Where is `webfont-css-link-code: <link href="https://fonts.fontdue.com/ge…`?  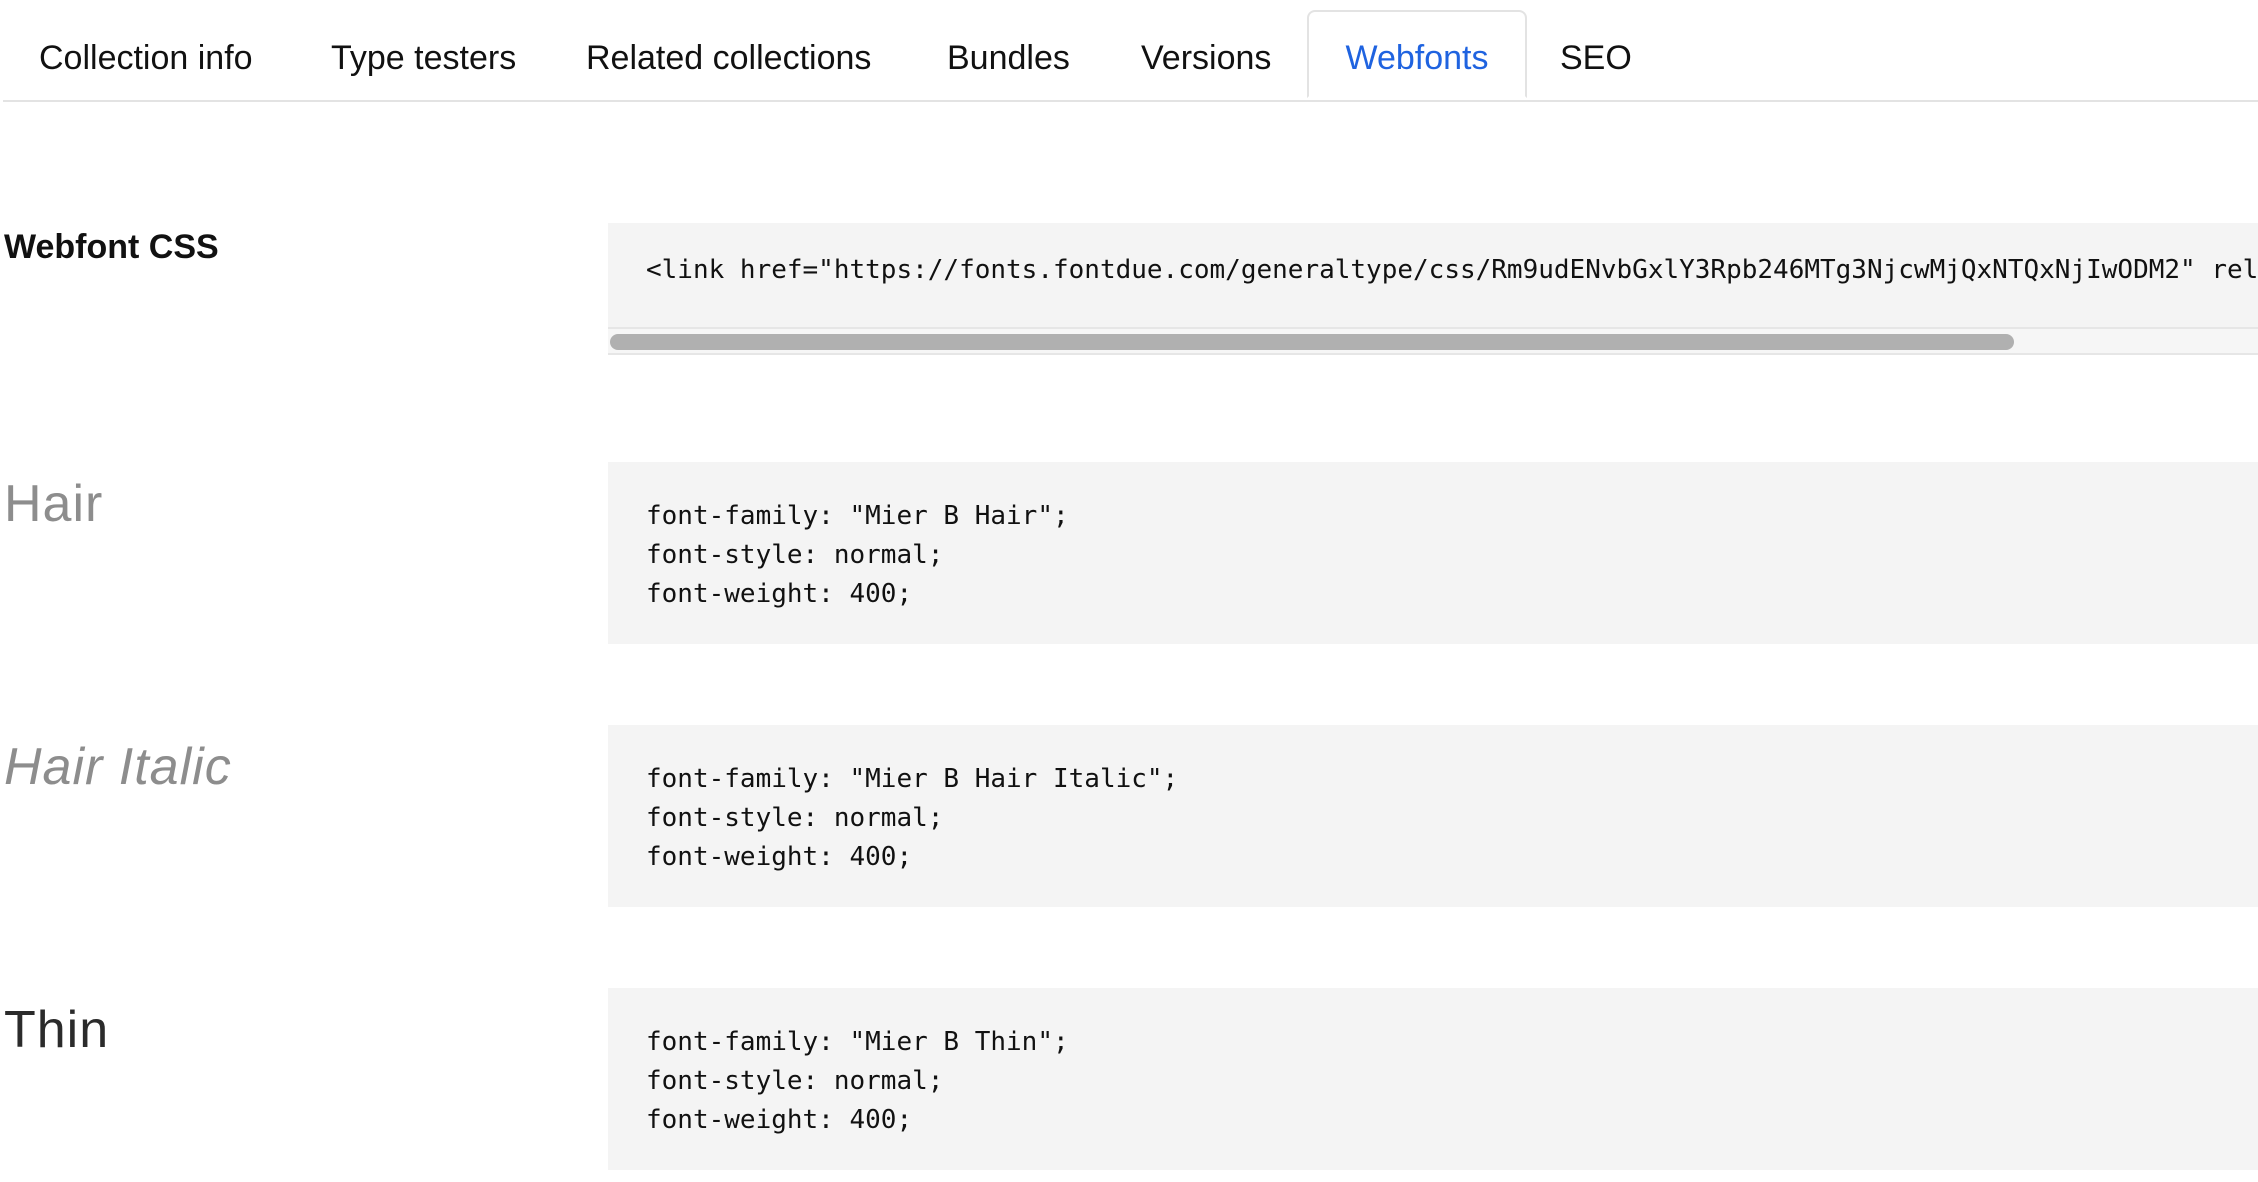 webfont-css-link-code: <link href="https://fonts.fontdue.com/ge… is located at coordinates (1452, 270).